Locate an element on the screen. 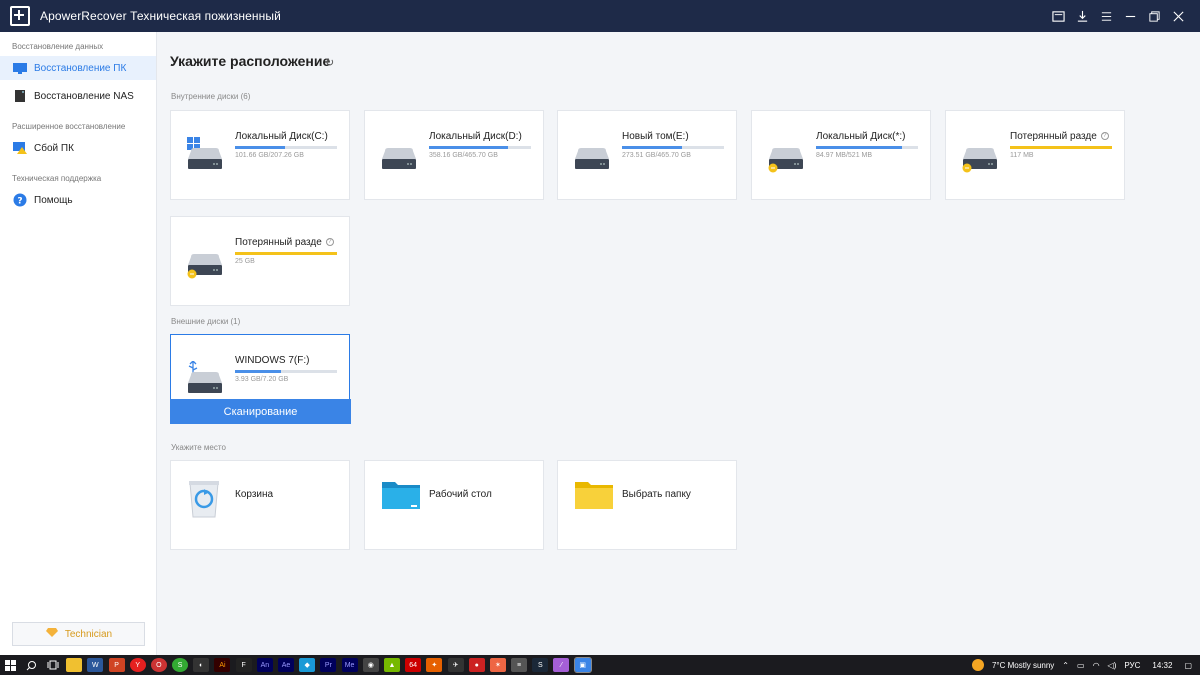 This screenshot has width=1200, height=675. opera-icon: O is located at coordinates (158, 665).